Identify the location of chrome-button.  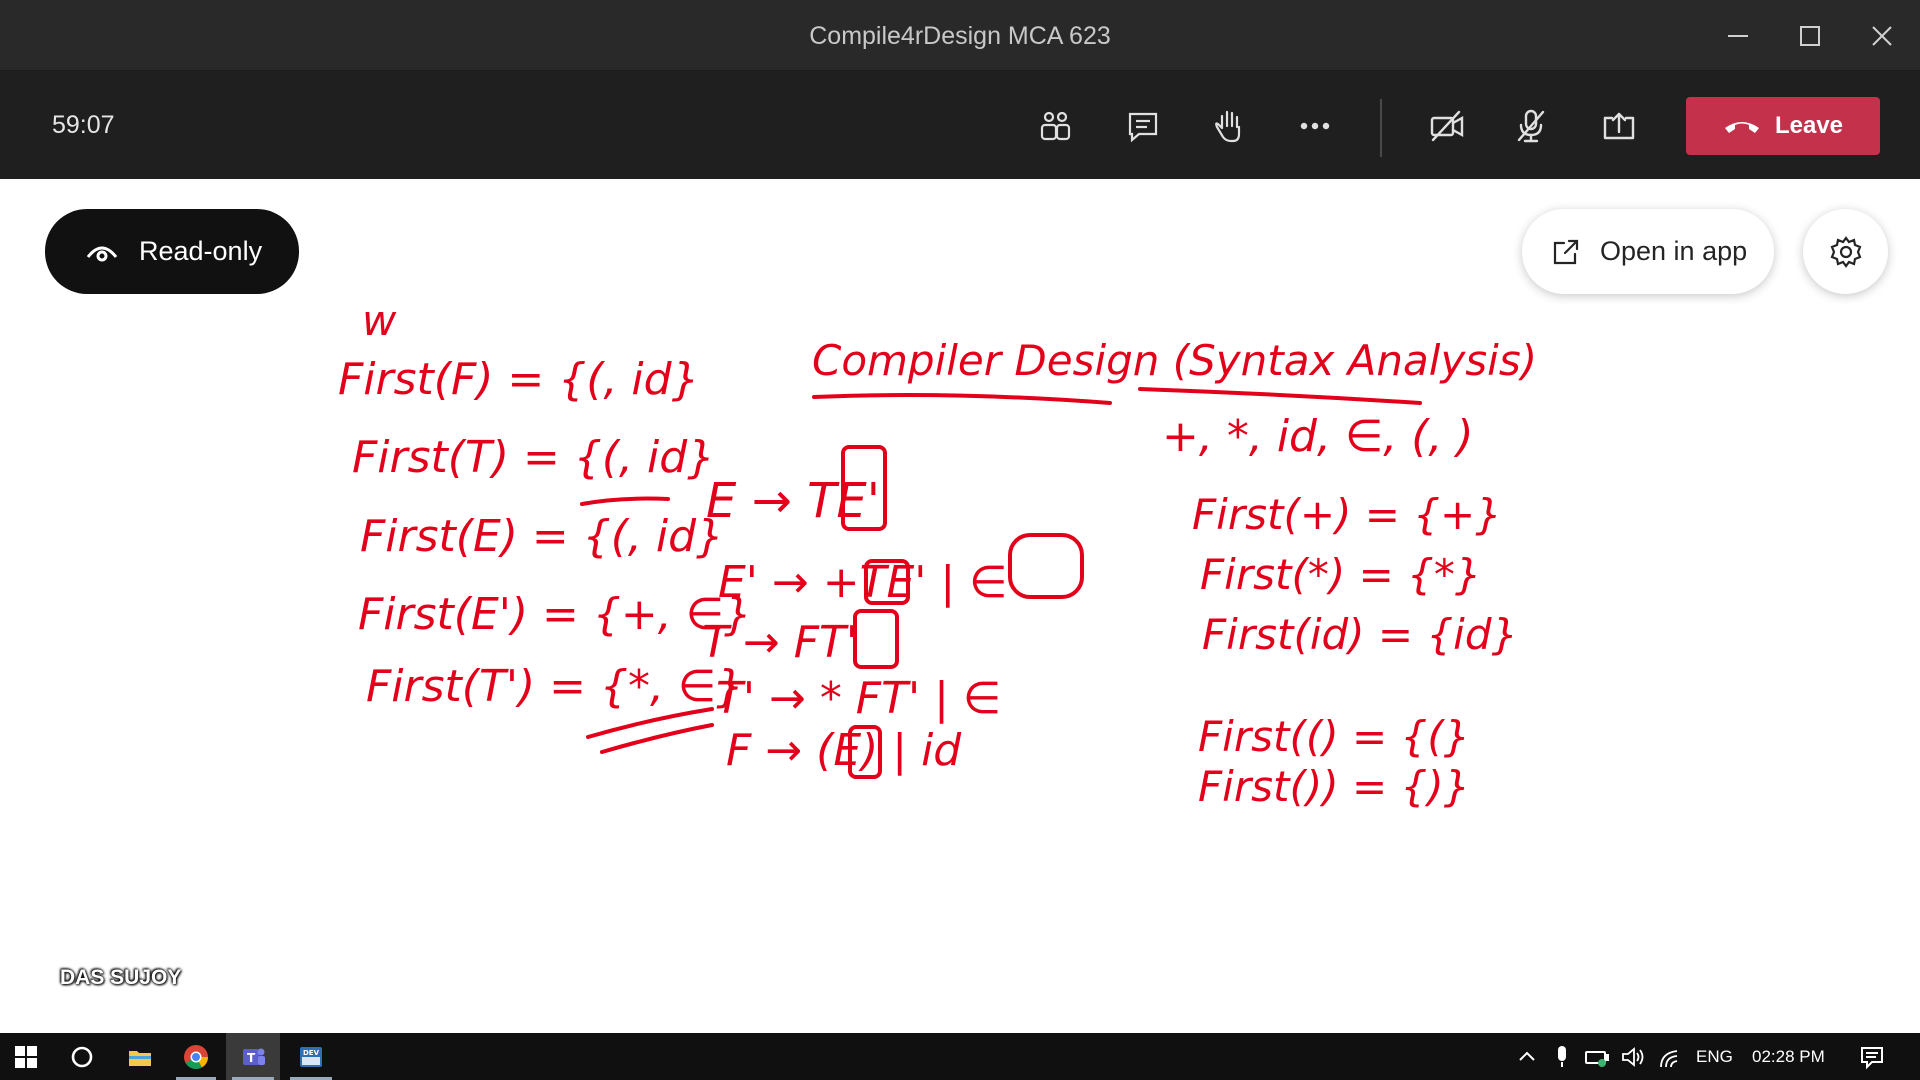
(196, 1056).